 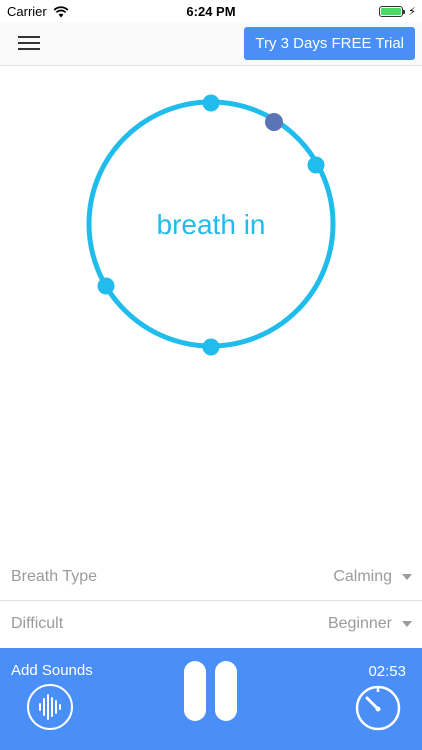 I want to click on breath-type-row: Breath Type Calming, so click(x=211, y=577).